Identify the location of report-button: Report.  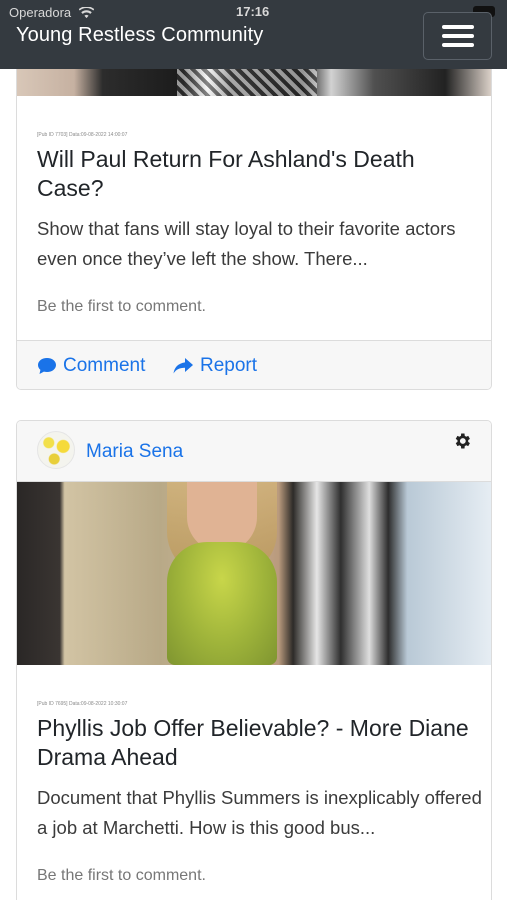
(214, 366).